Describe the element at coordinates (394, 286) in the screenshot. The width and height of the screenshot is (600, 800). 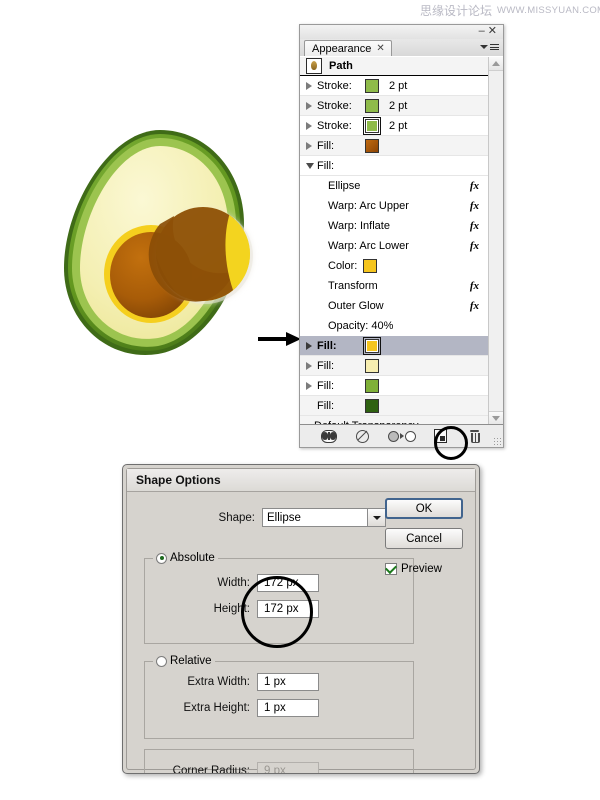
I see `effect-row-transform: Transform fx` at that location.